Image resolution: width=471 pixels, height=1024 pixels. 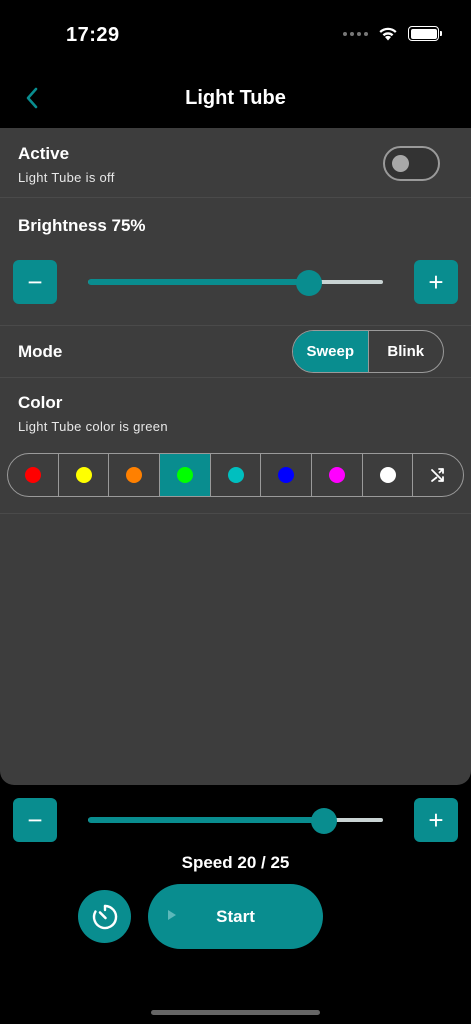 I want to click on color-option-magenta, so click(x=336, y=475).